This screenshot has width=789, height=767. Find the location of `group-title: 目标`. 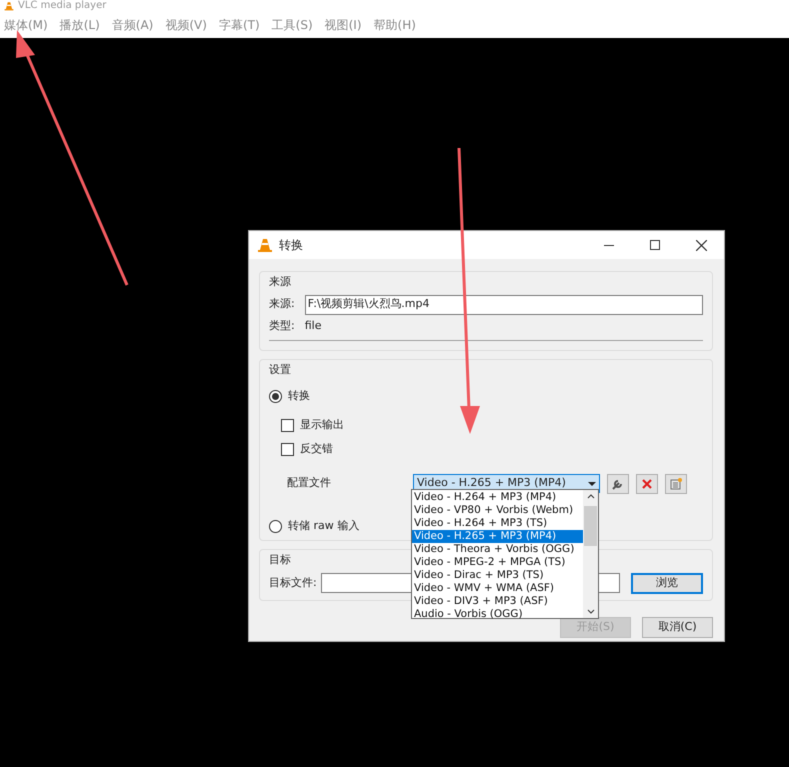

group-title: 目标 is located at coordinates (280, 560).